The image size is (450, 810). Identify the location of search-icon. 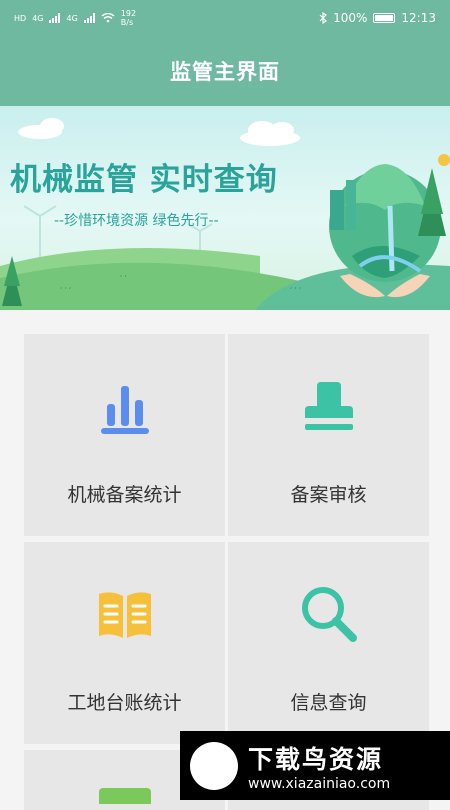
(329, 614).